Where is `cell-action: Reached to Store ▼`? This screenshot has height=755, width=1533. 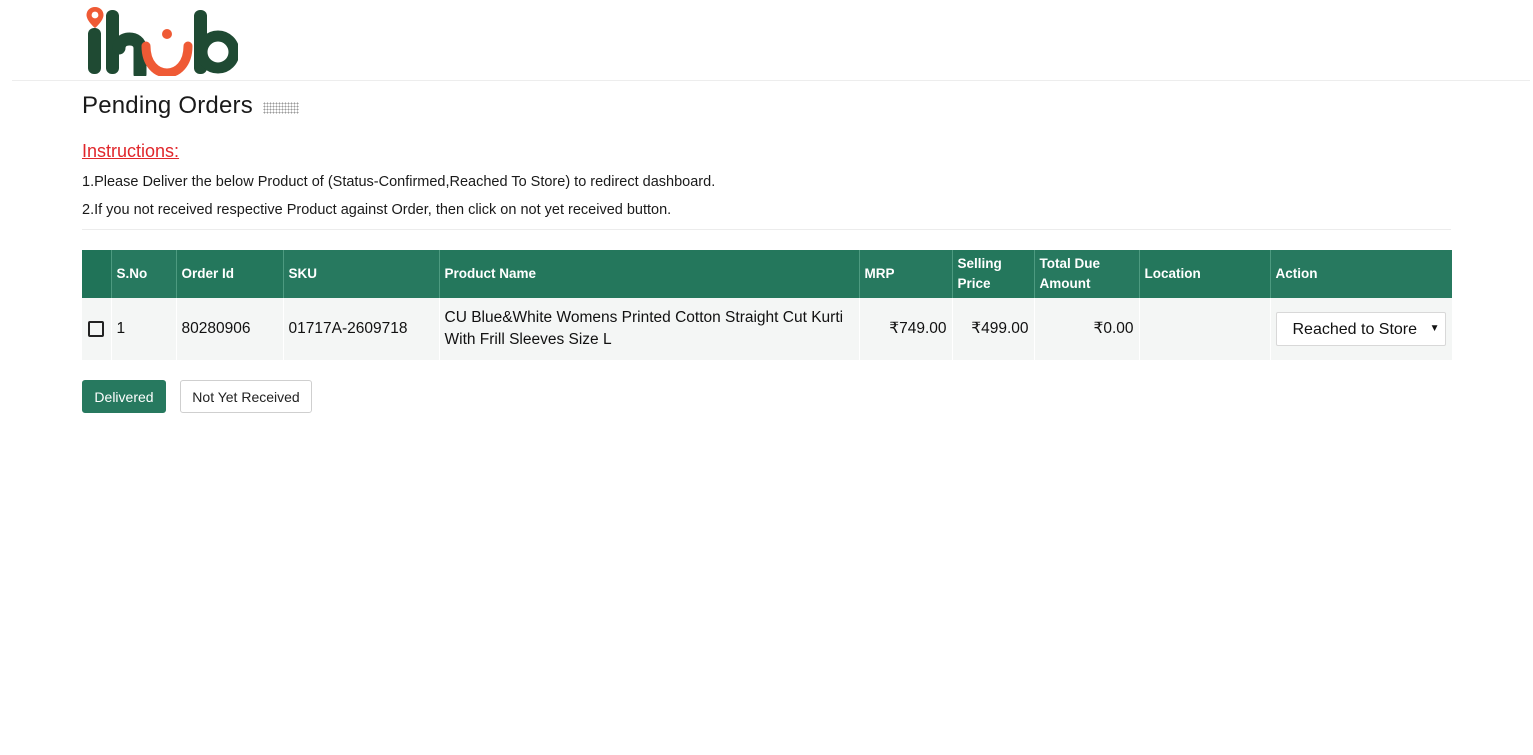
cell-action: Reached to Store ▼ is located at coordinates (1361, 329).